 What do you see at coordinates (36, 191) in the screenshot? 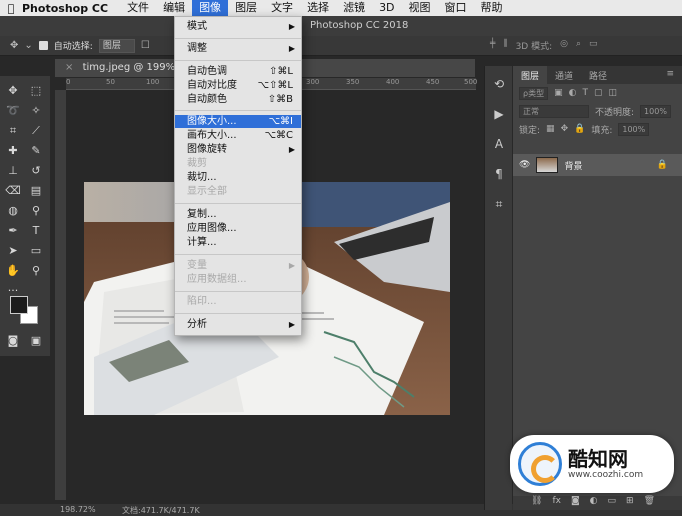
I see `gradient-tool-icon: ▤` at bounding box center [36, 191].